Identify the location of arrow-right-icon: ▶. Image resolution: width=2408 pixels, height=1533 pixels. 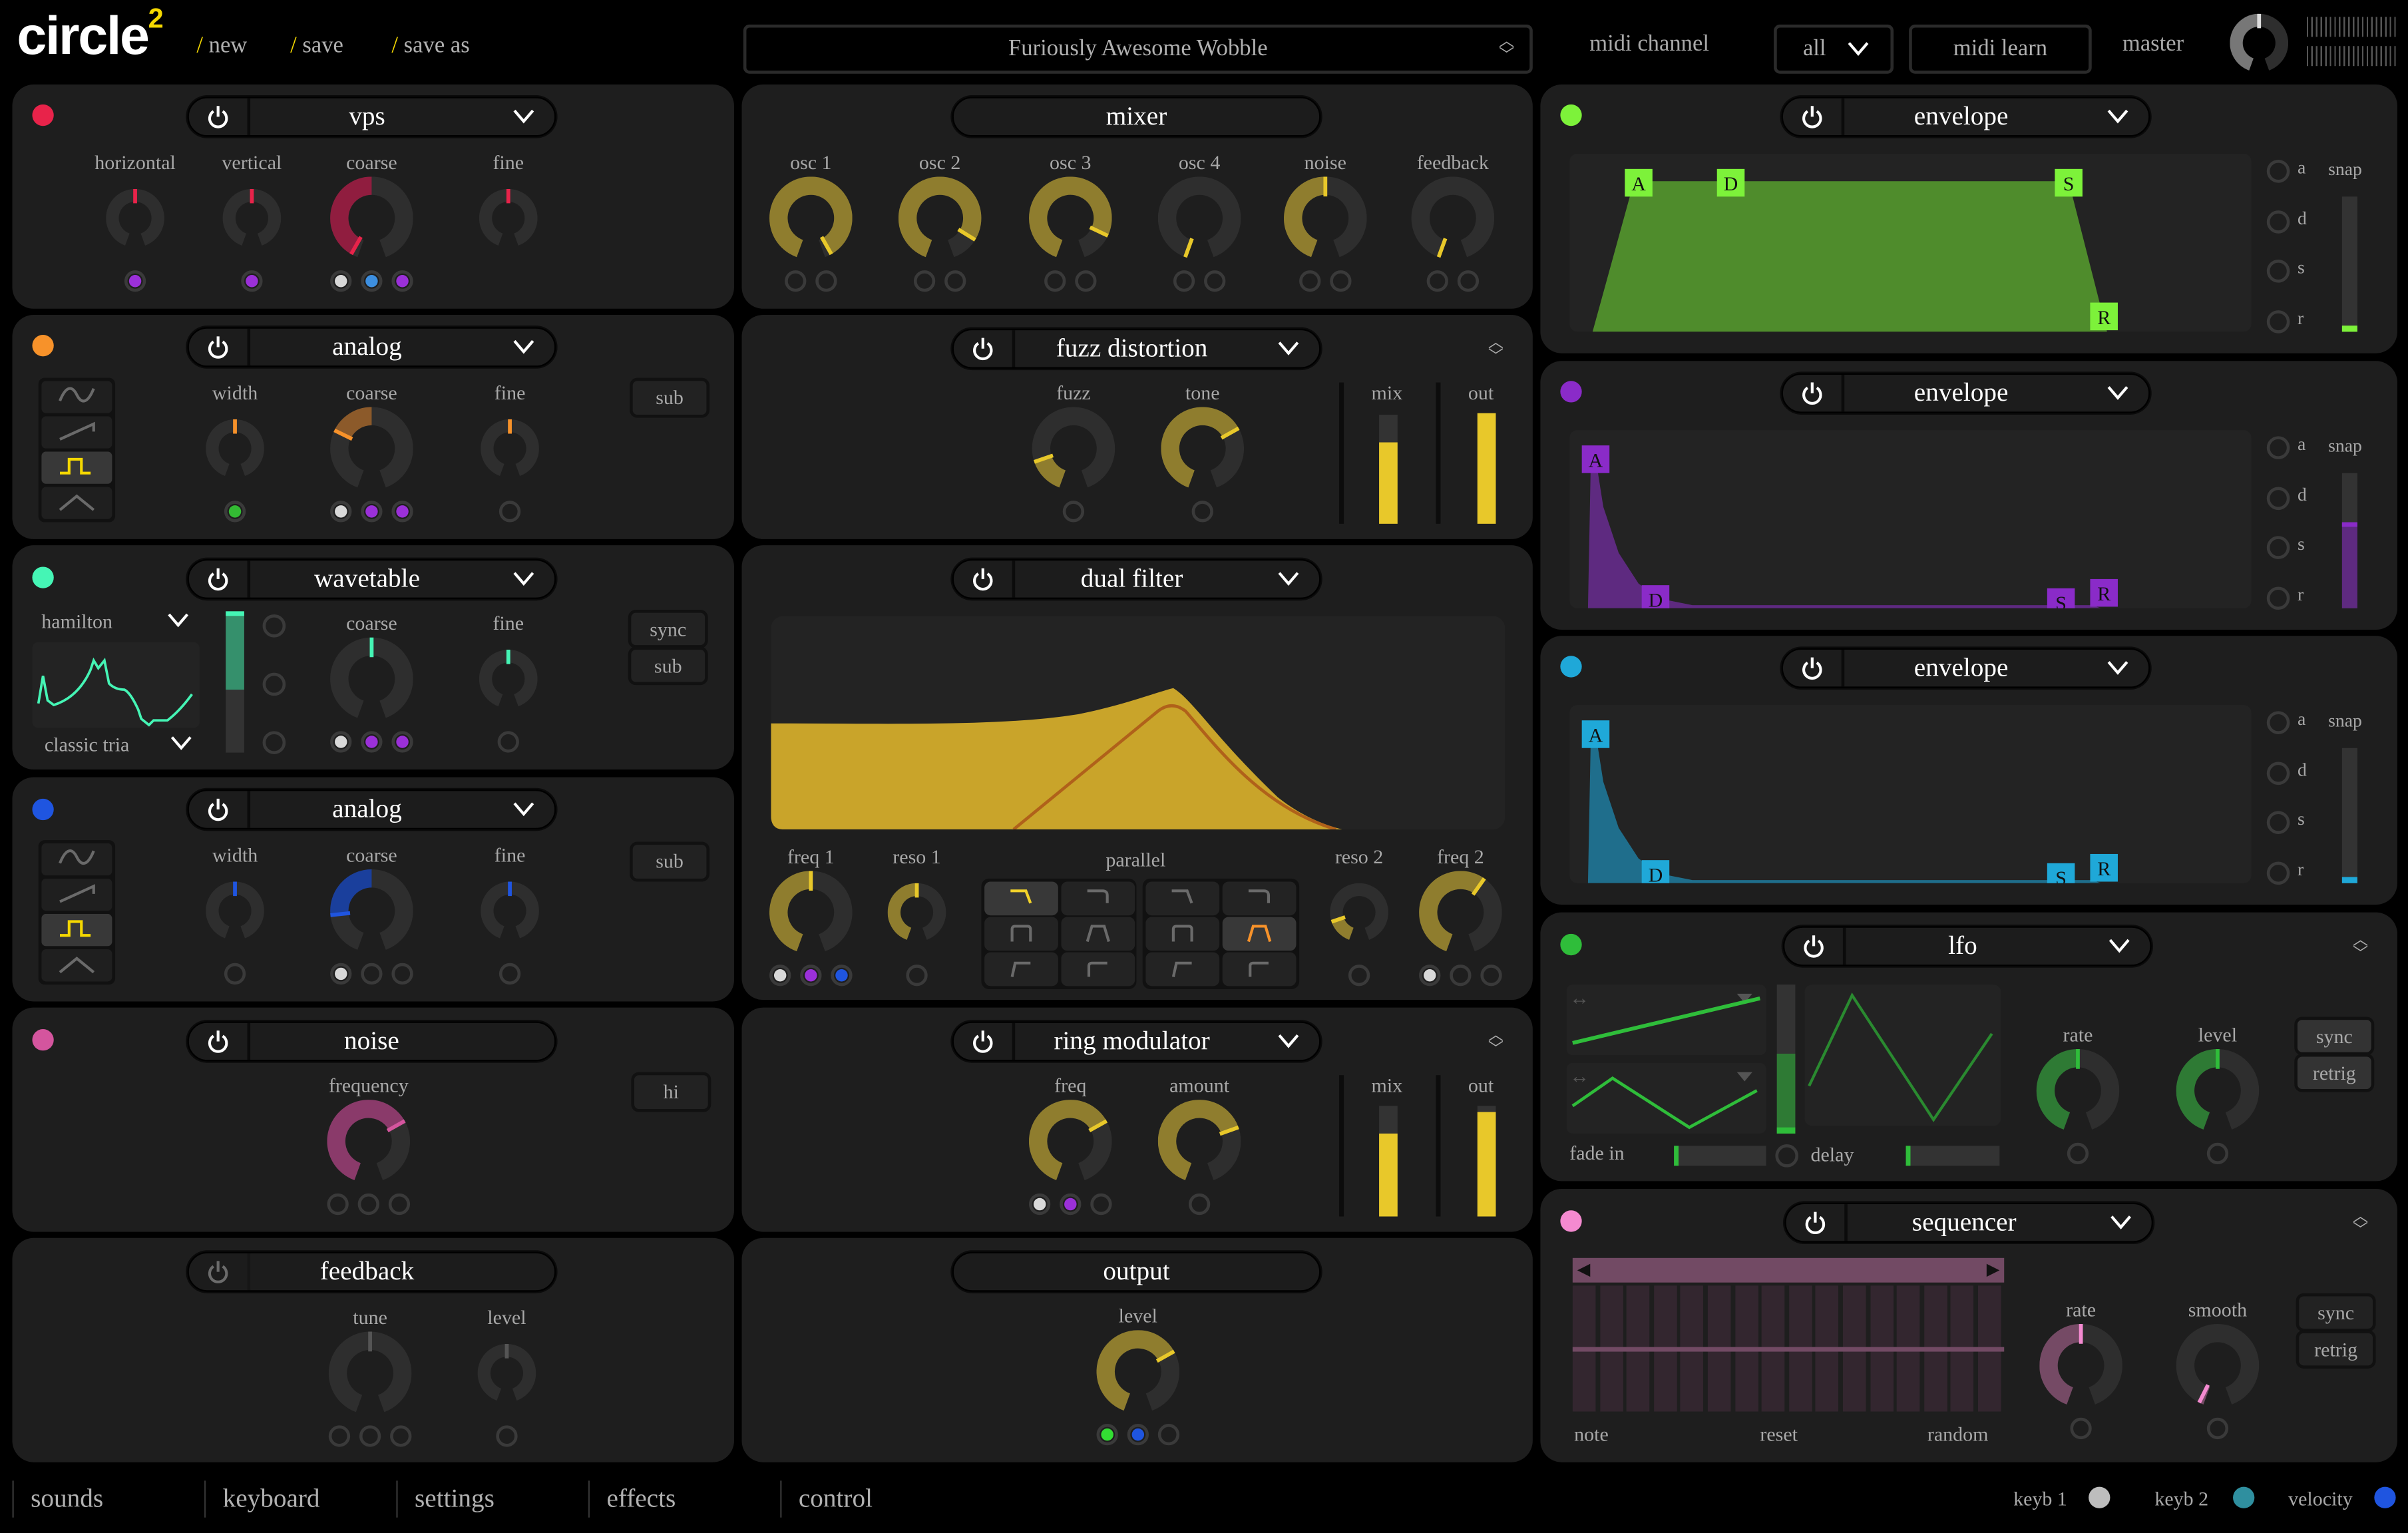
(1993, 1269).